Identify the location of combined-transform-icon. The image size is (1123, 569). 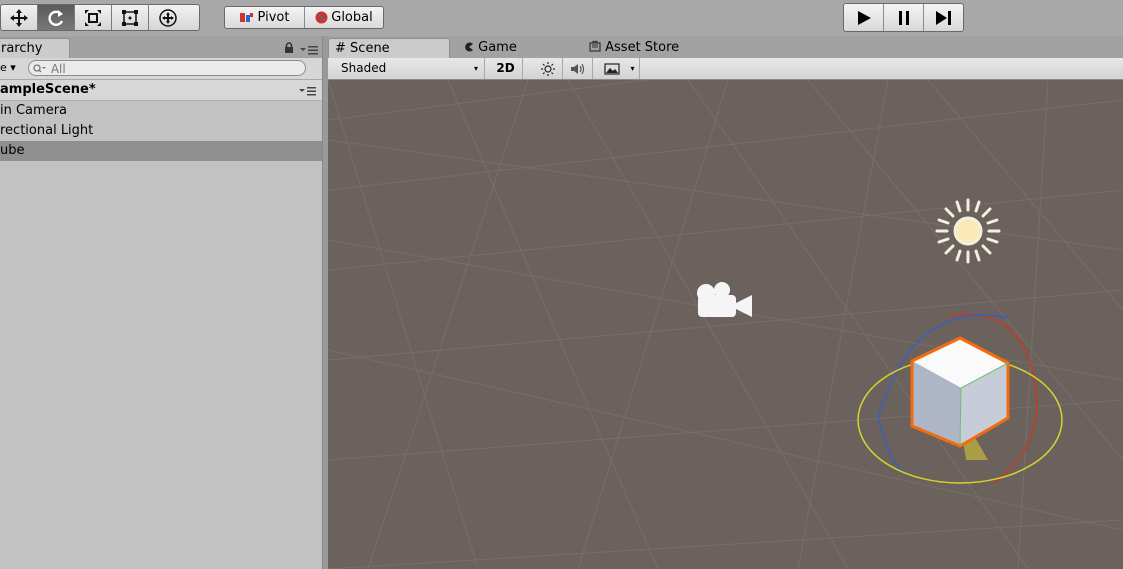
(167, 17).